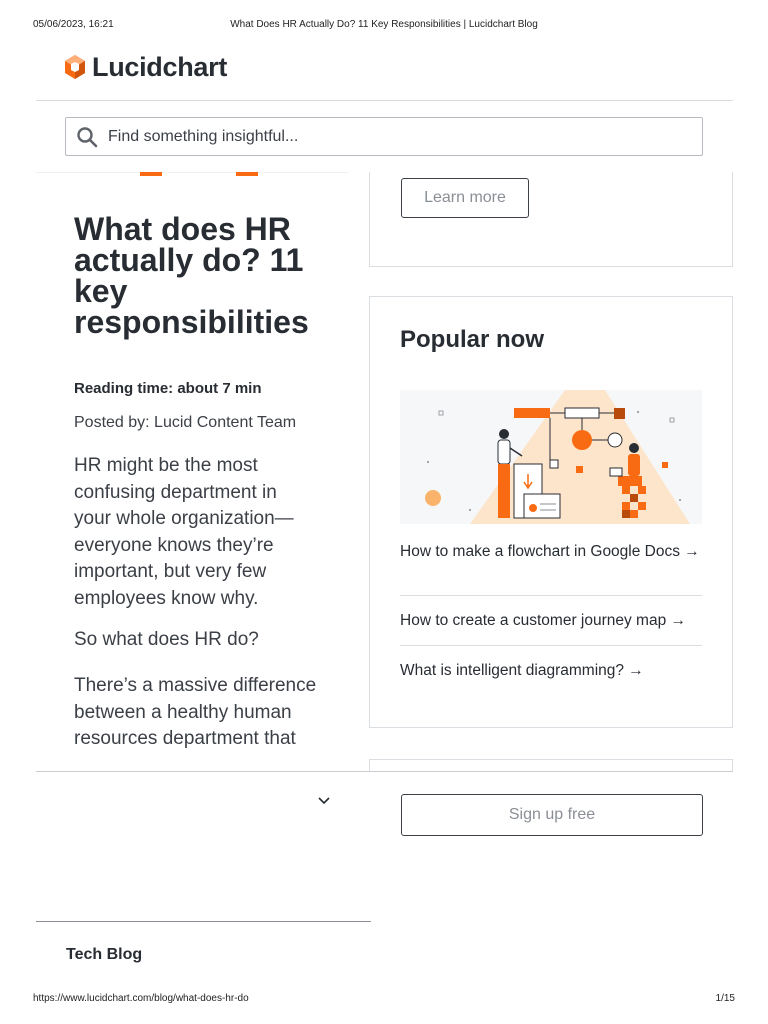 The image size is (768, 1024). Describe the element at coordinates (384, 771) in the screenshot. I see `sticky-bar-divider` at that location.